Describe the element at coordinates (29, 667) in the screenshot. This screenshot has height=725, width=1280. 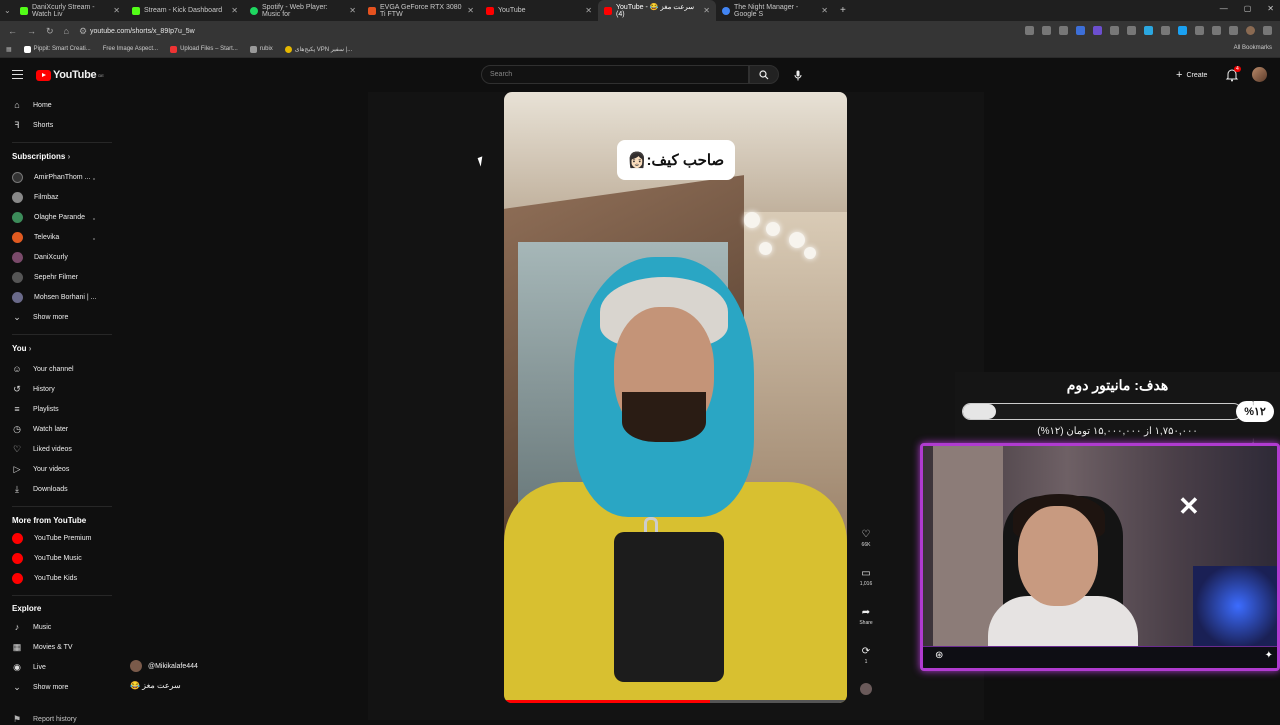
I see `sidebar-item-live: ◉ Live` at that location.